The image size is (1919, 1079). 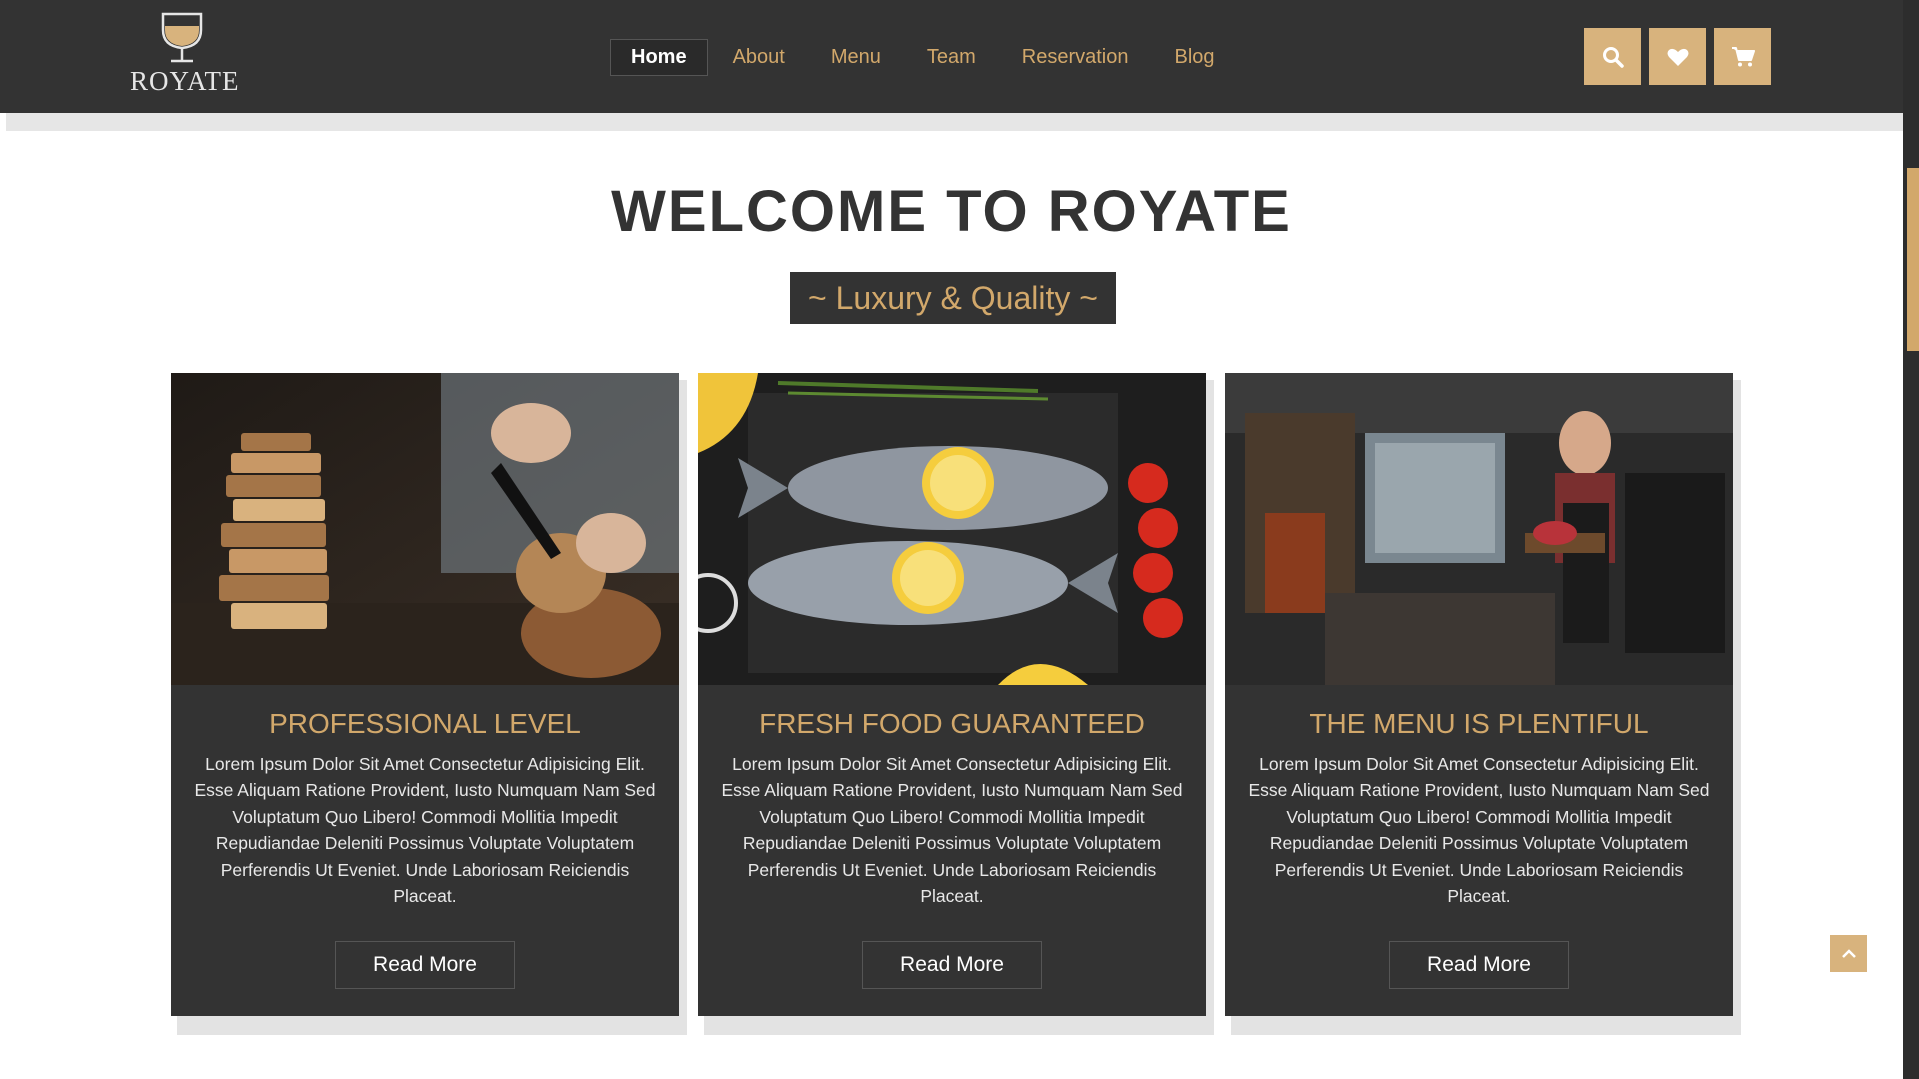 I want to click on fish-lemon-photo, so click(x=952, y=529).